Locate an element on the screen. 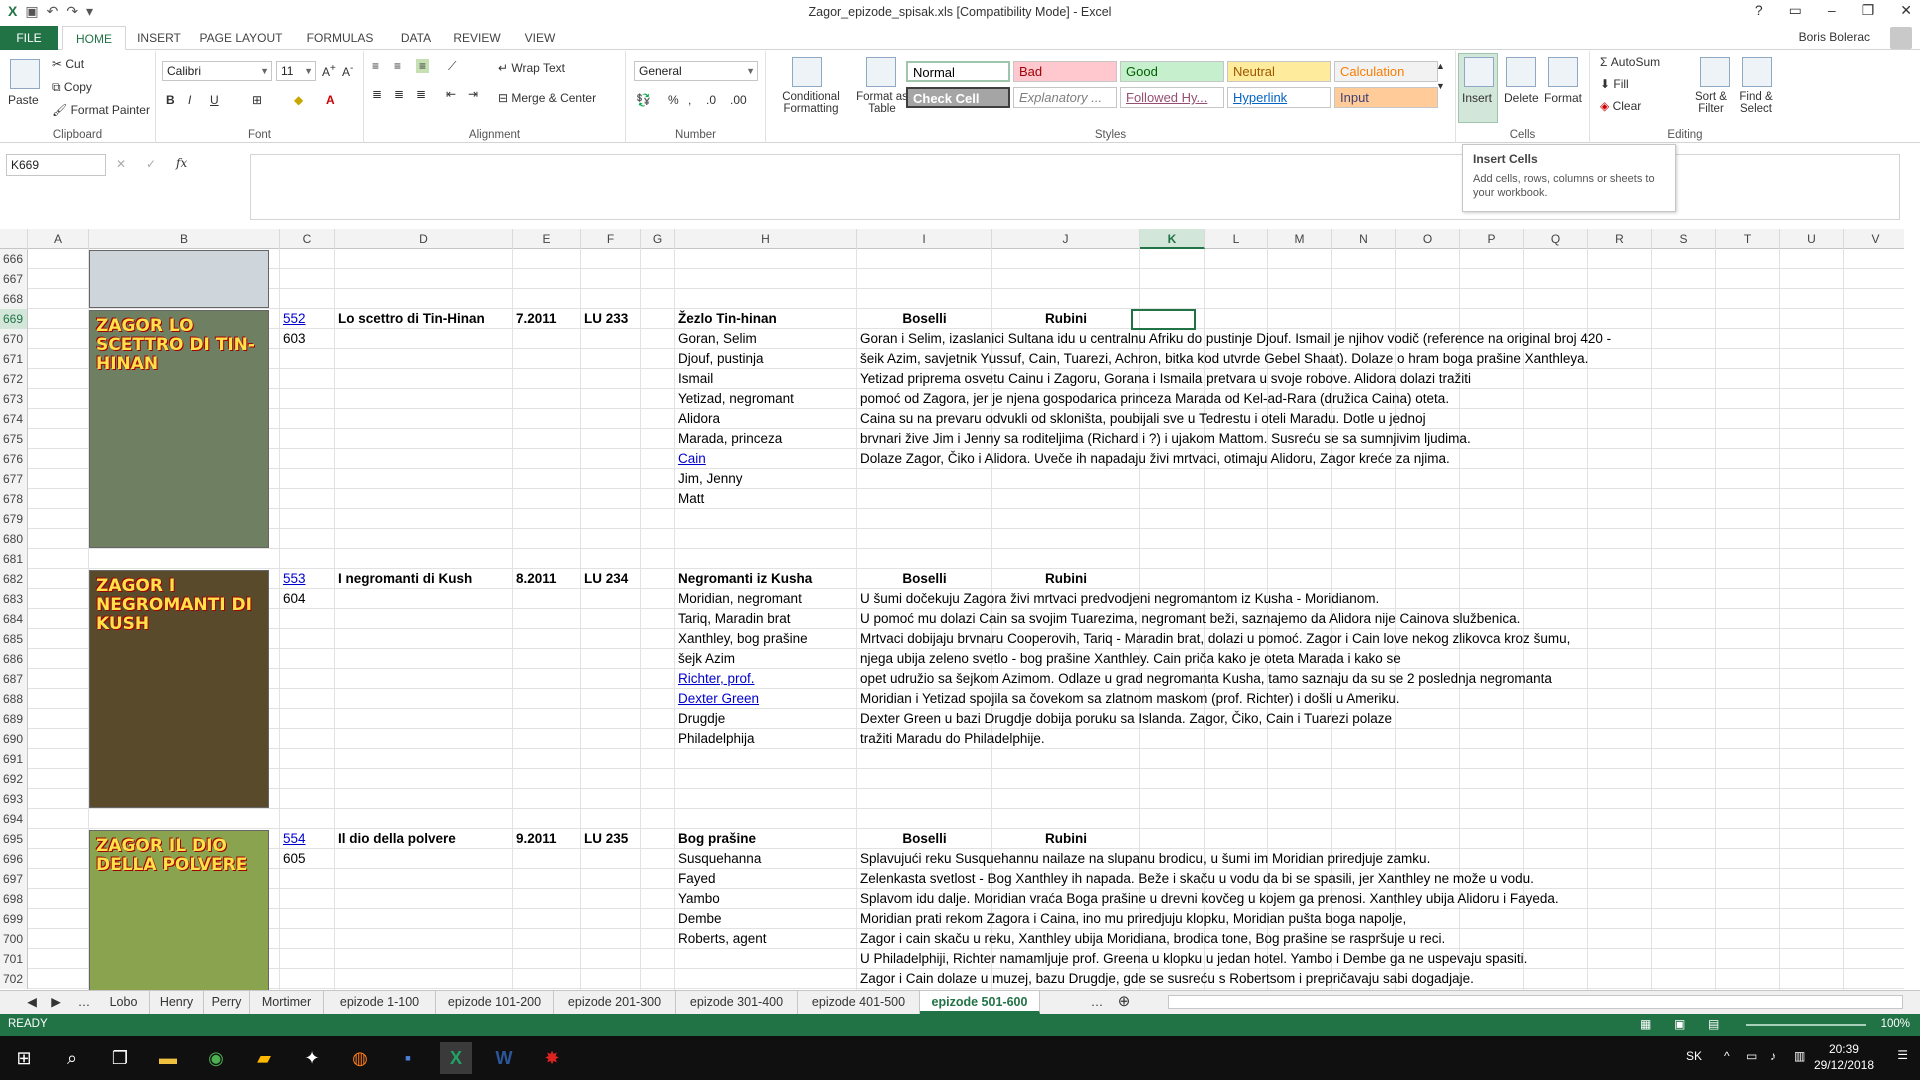 Image resolution: width=1920 pixels, height=1080 pixels. sheet-tab: epizode 101-200 is located at coordinates (495, 1002).